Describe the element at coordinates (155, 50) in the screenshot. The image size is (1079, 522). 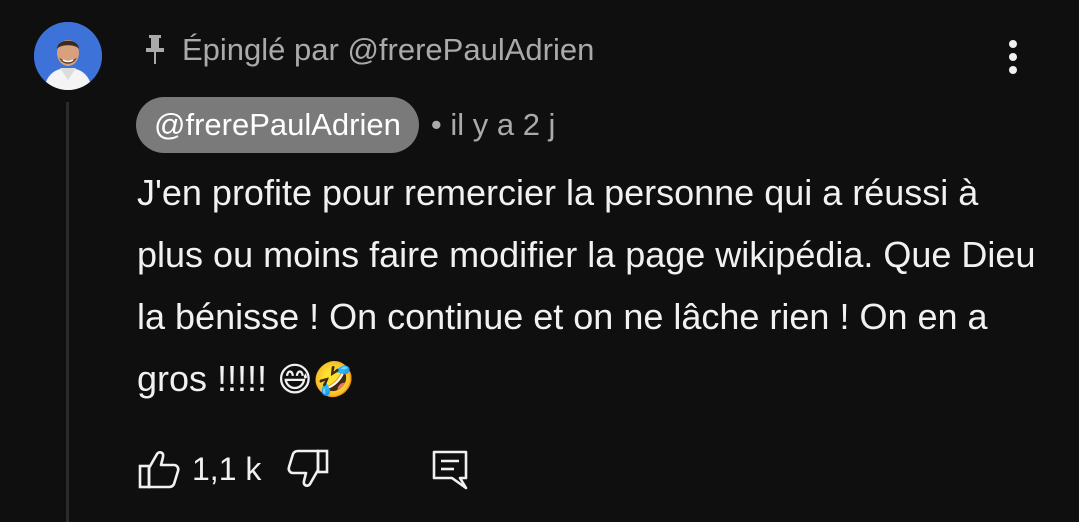
I see `pin-icon` at that location.